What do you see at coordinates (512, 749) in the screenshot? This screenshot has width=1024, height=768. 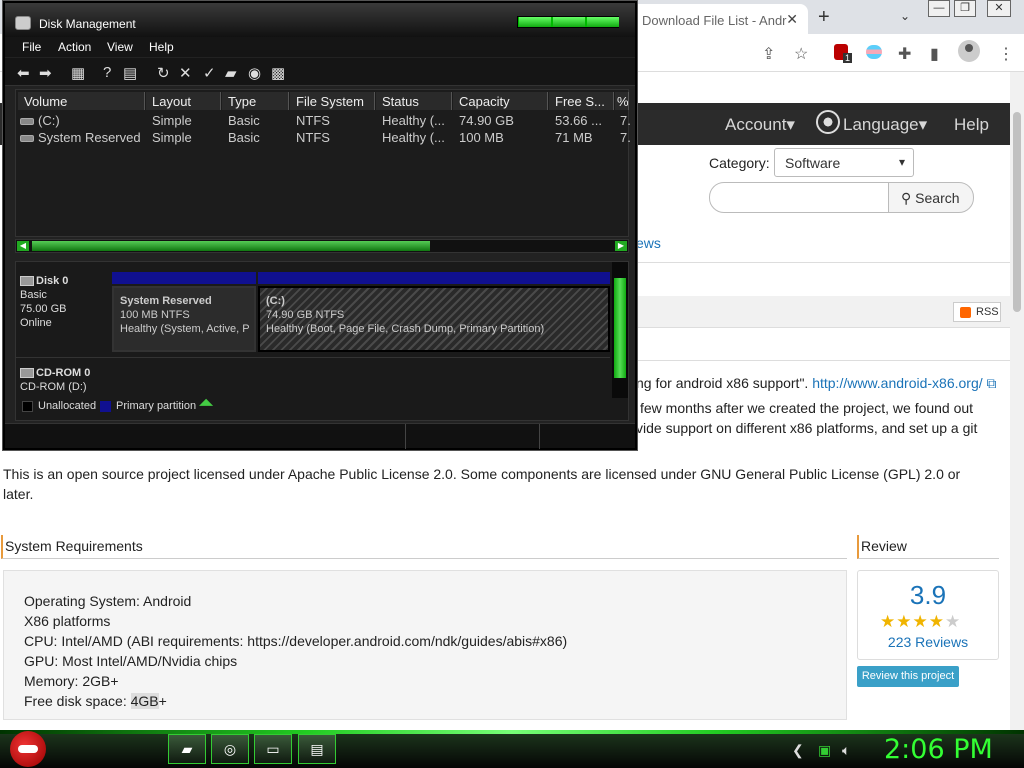 I see `taskbar` at bounding box center [512, 749].